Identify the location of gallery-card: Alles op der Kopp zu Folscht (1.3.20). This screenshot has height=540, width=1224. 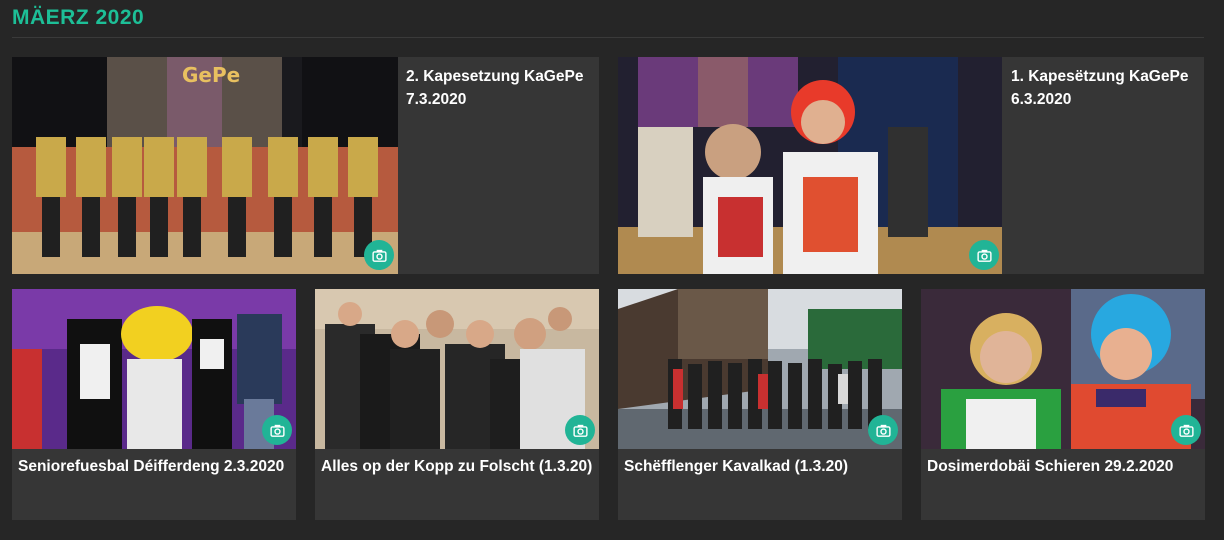
(457, 404).